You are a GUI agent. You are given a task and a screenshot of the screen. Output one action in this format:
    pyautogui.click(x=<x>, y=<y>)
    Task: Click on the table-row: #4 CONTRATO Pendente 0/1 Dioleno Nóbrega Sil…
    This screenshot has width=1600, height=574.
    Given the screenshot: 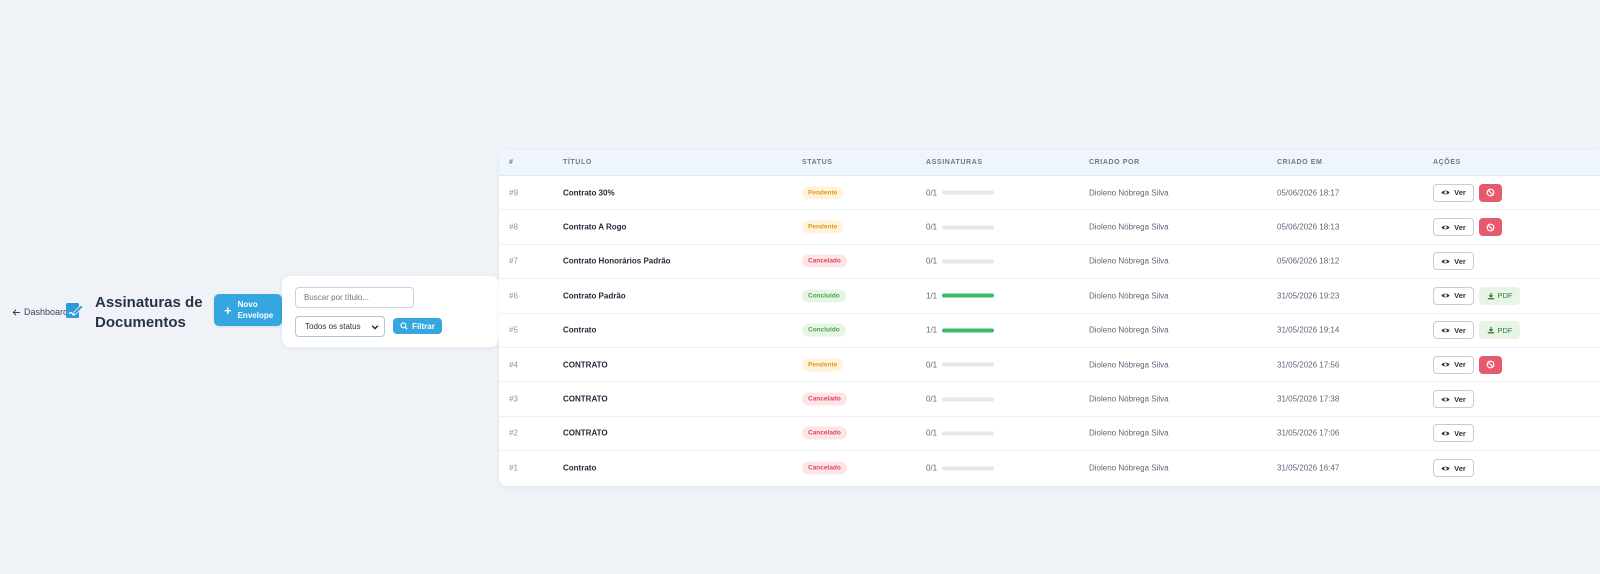 What is the action you would take?
    pyautogui.click(x=1049, y=365)
    